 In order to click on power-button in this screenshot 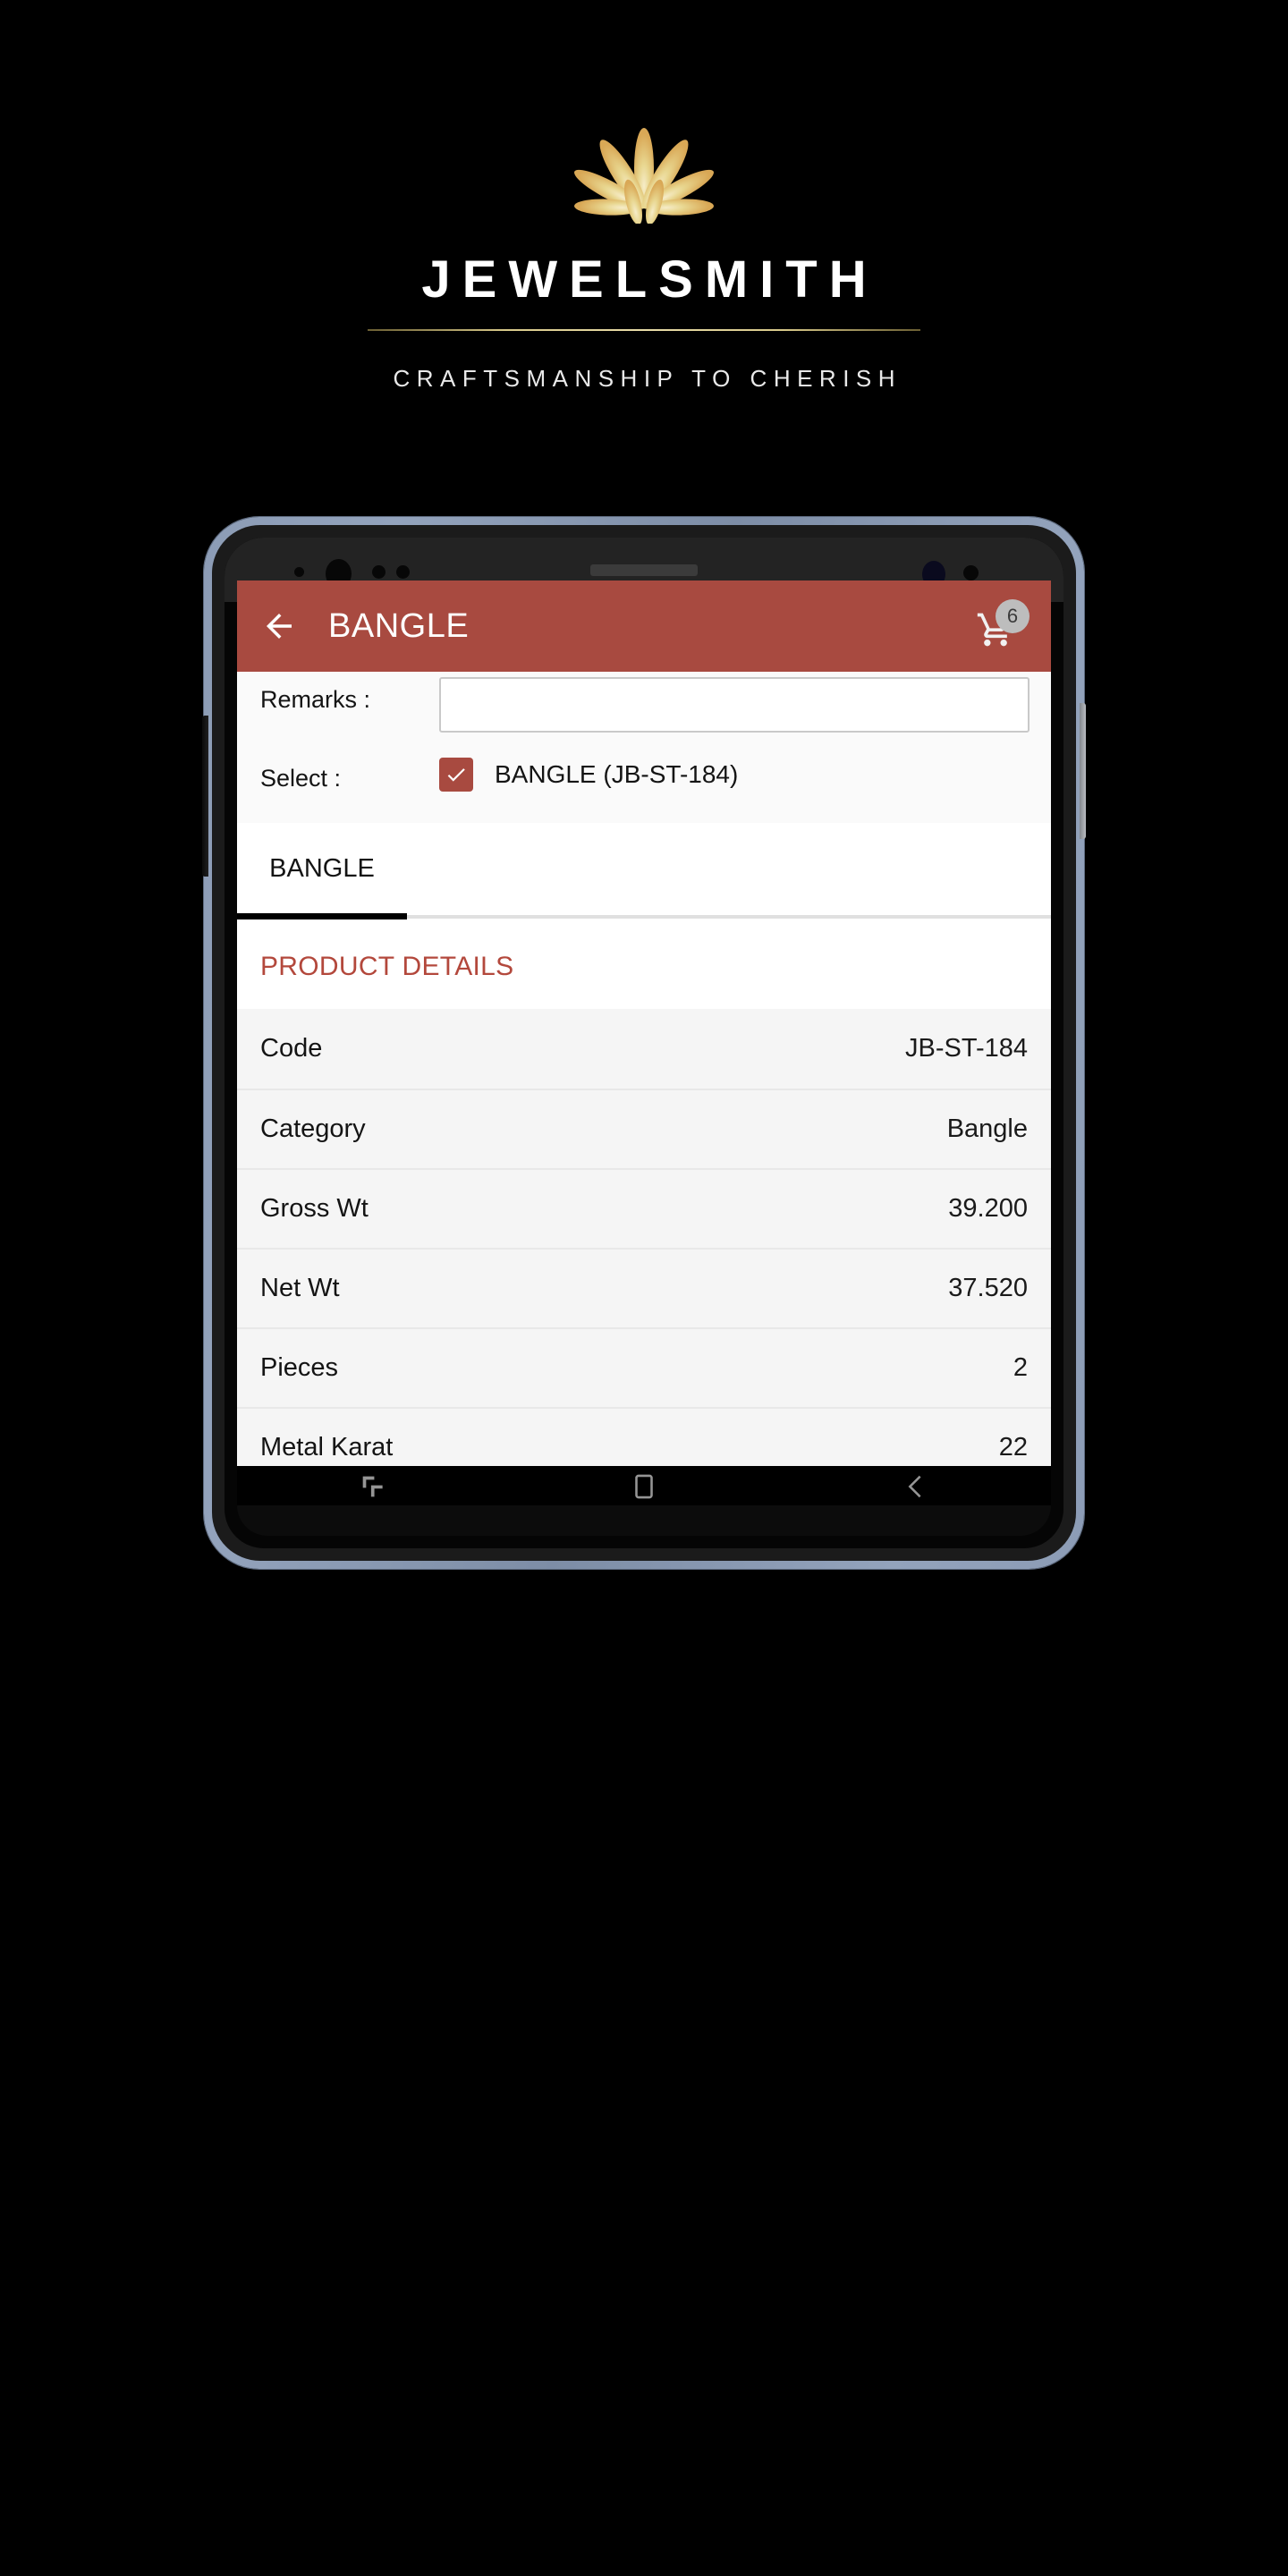, I will do `click(1083, 771)`.